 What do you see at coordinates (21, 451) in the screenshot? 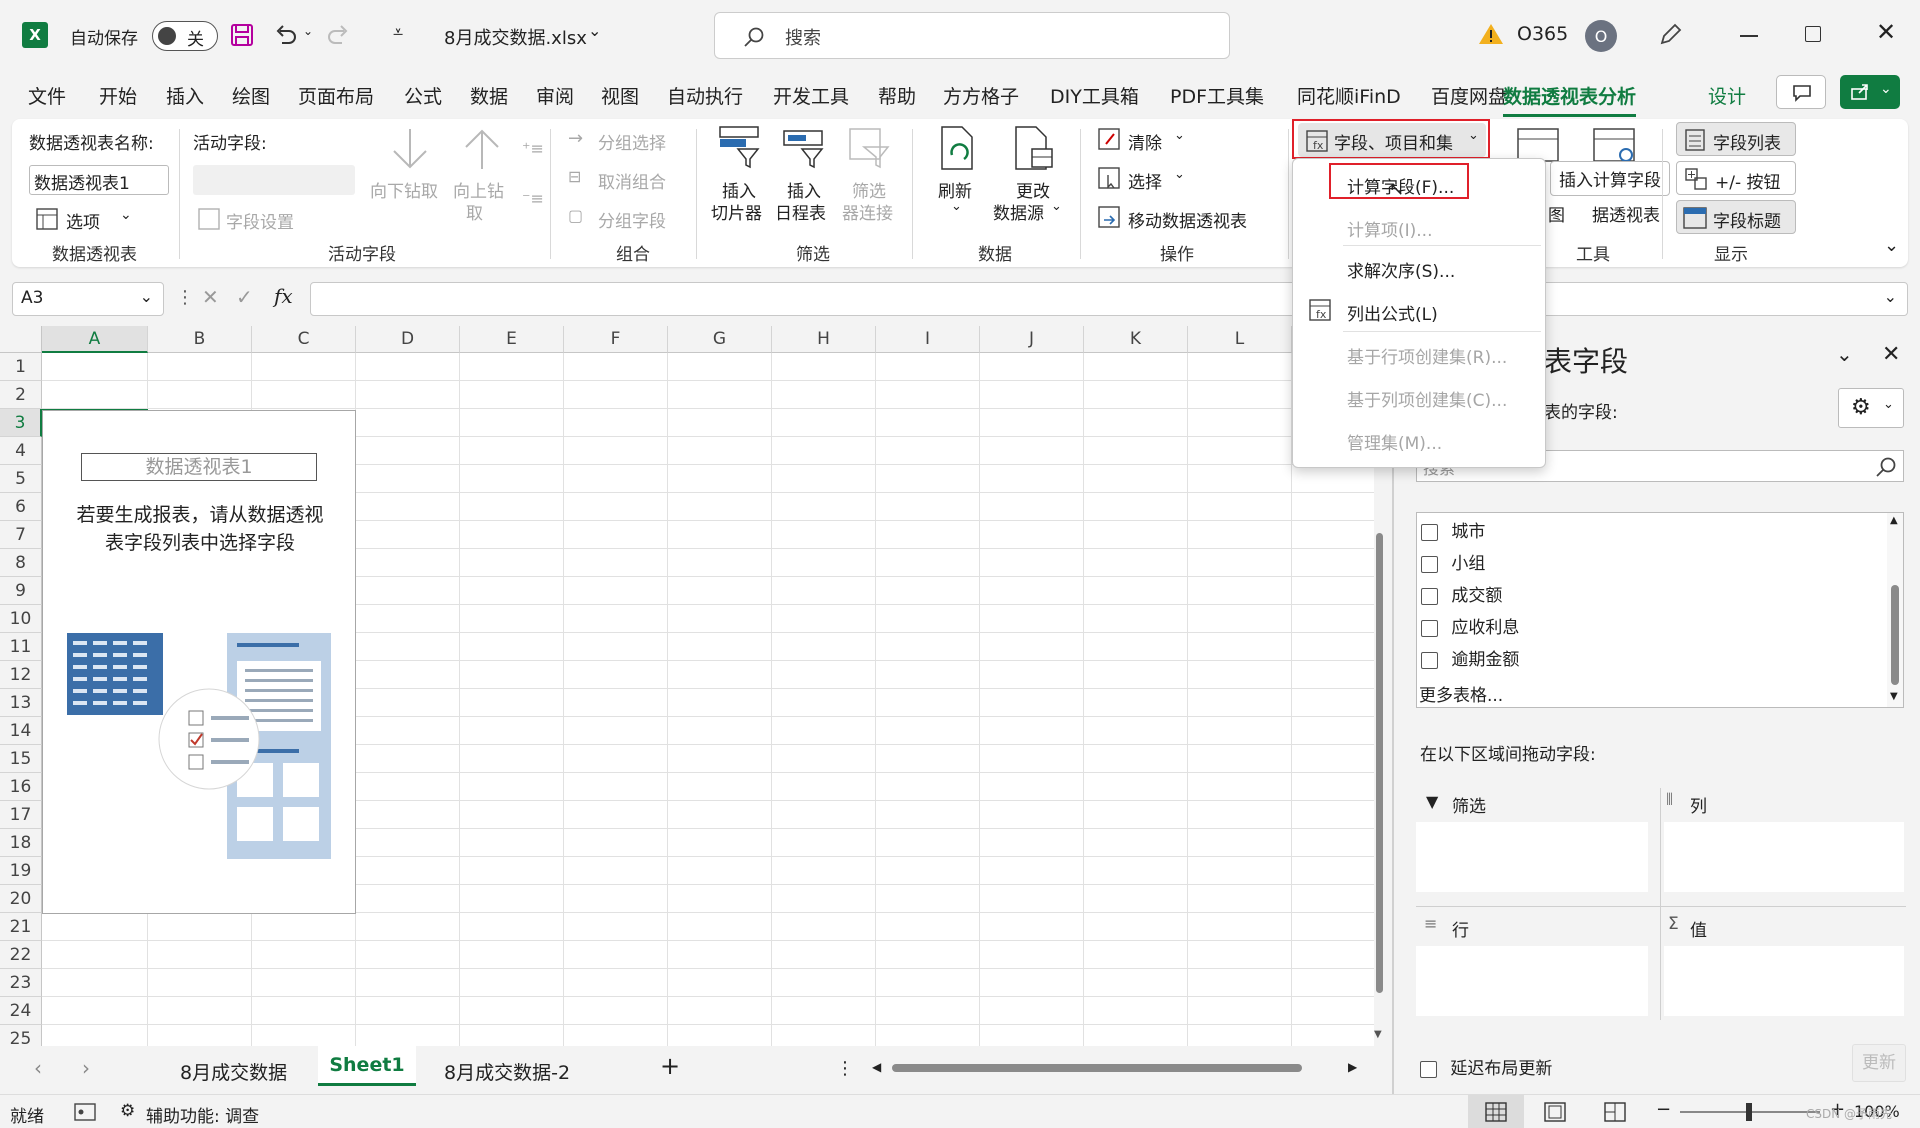
I see `row-header-4: 4` at bounding box center [21, 451].